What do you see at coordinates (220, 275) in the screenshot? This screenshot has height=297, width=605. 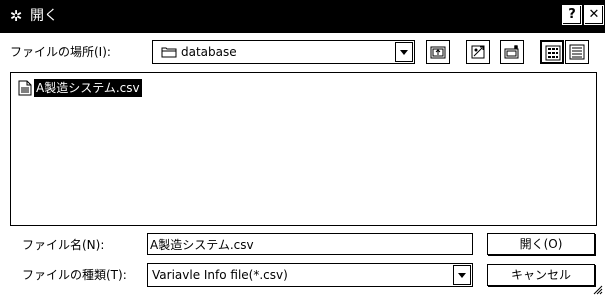 I see `filetype-value: Variavle Info file(*.csv)` at bounding box center [220, 275].